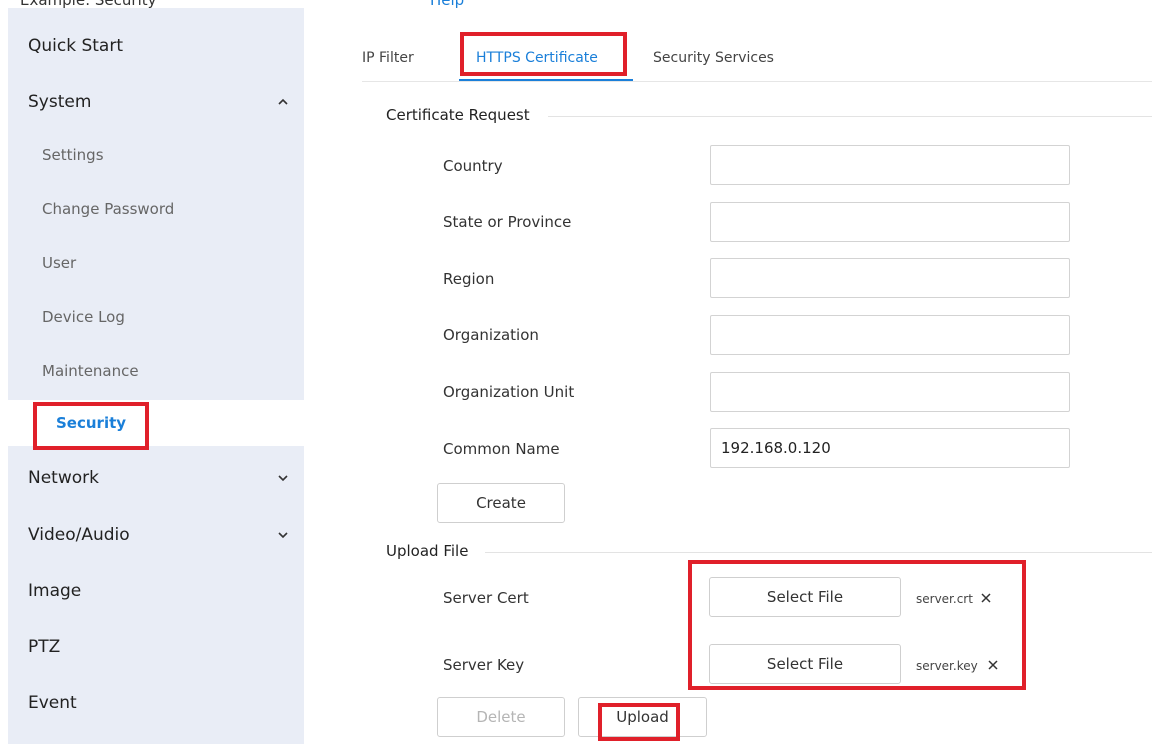 Image resolution: width=1152 pixels, height=744 pixels. What do you see at coordinates (486, 598) in the screenshot?
I see `label-server-cert: Server Cert` at bounding box center [486, 598].